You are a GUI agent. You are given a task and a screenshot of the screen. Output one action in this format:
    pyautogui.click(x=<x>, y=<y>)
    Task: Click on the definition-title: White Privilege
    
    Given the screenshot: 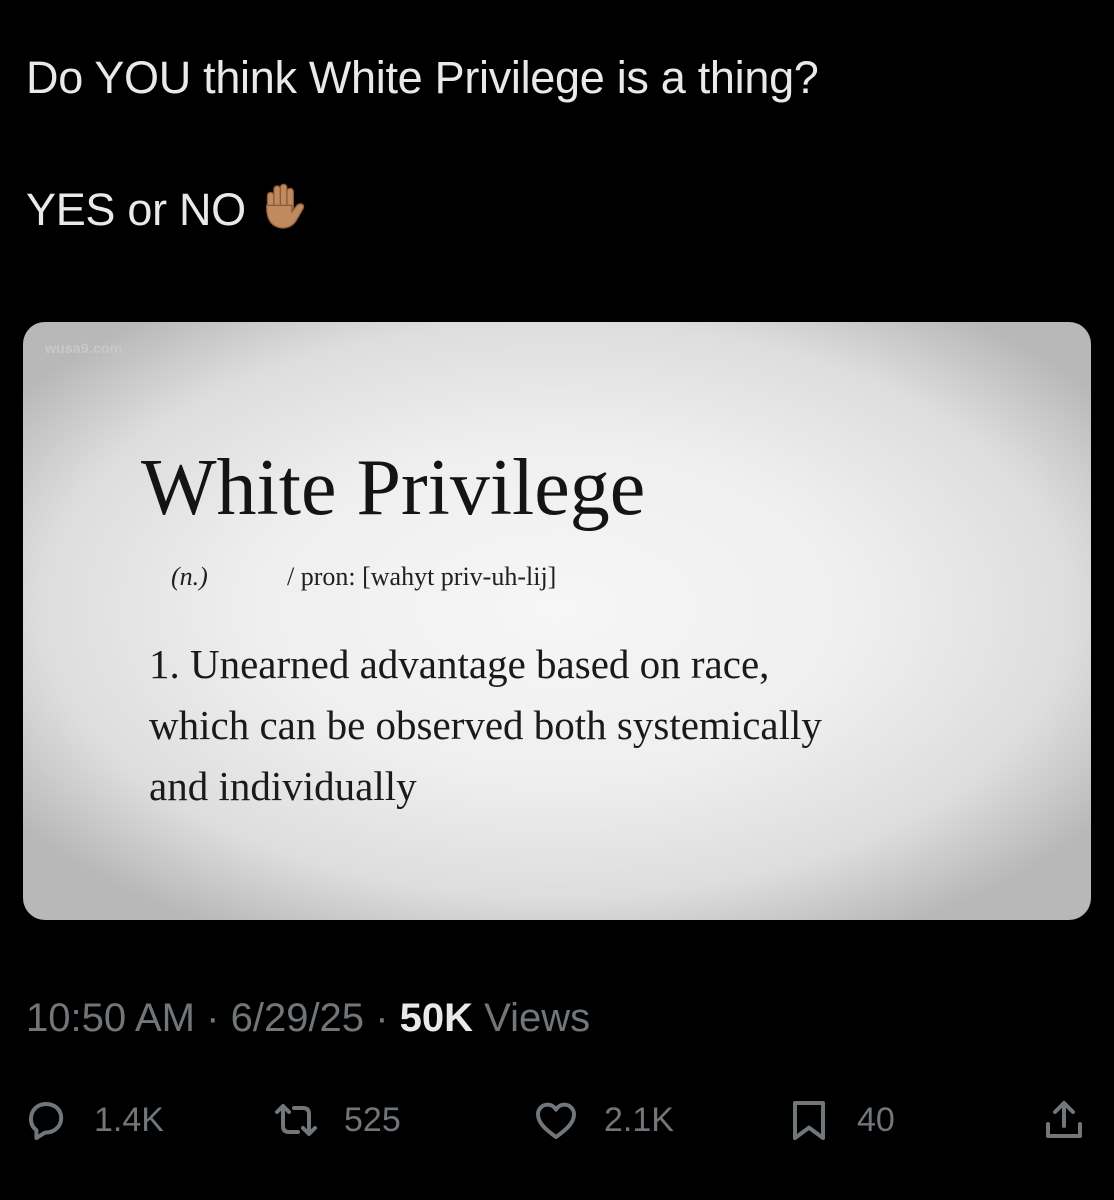 What is the action you would take?
    pyautogui.click(x=393, y=488)
    